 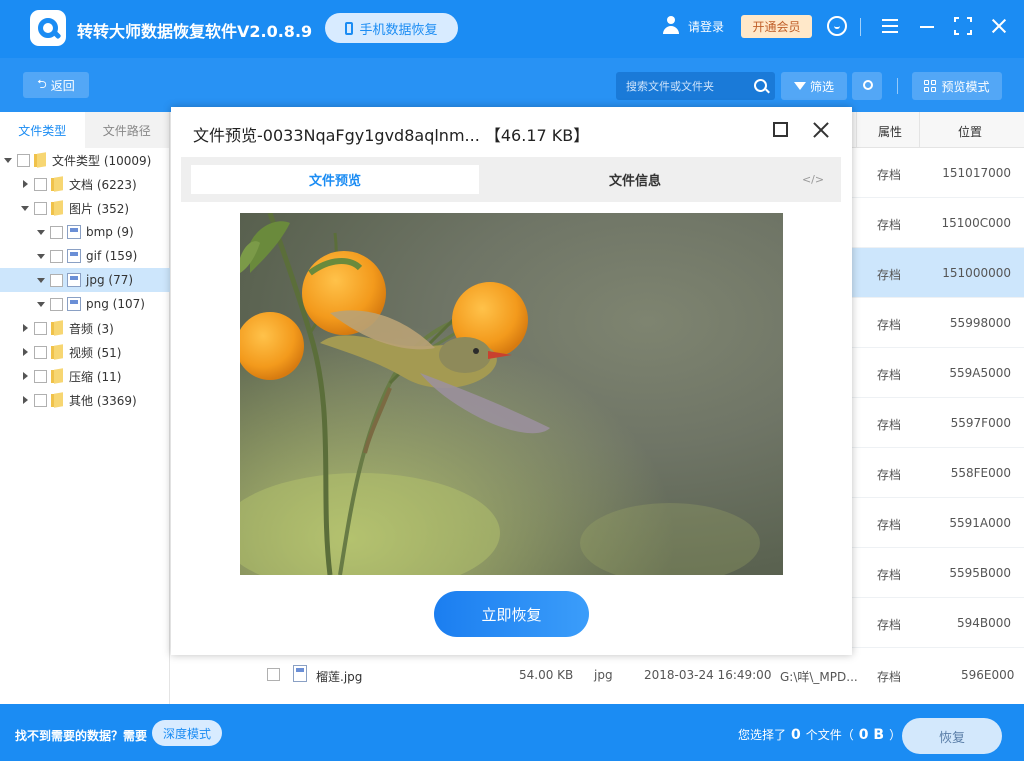 What do you see at coordinates (335, 179) in the screenshot?
I see `tab-file-preview: 文件预览` at bounding box center [335, 179].